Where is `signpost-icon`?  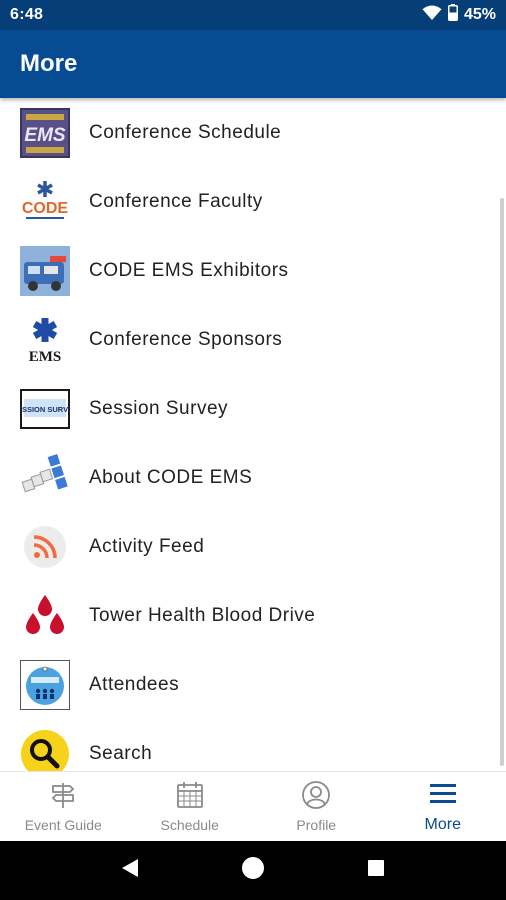
signpost-icon is located at coordinates (63, 797).